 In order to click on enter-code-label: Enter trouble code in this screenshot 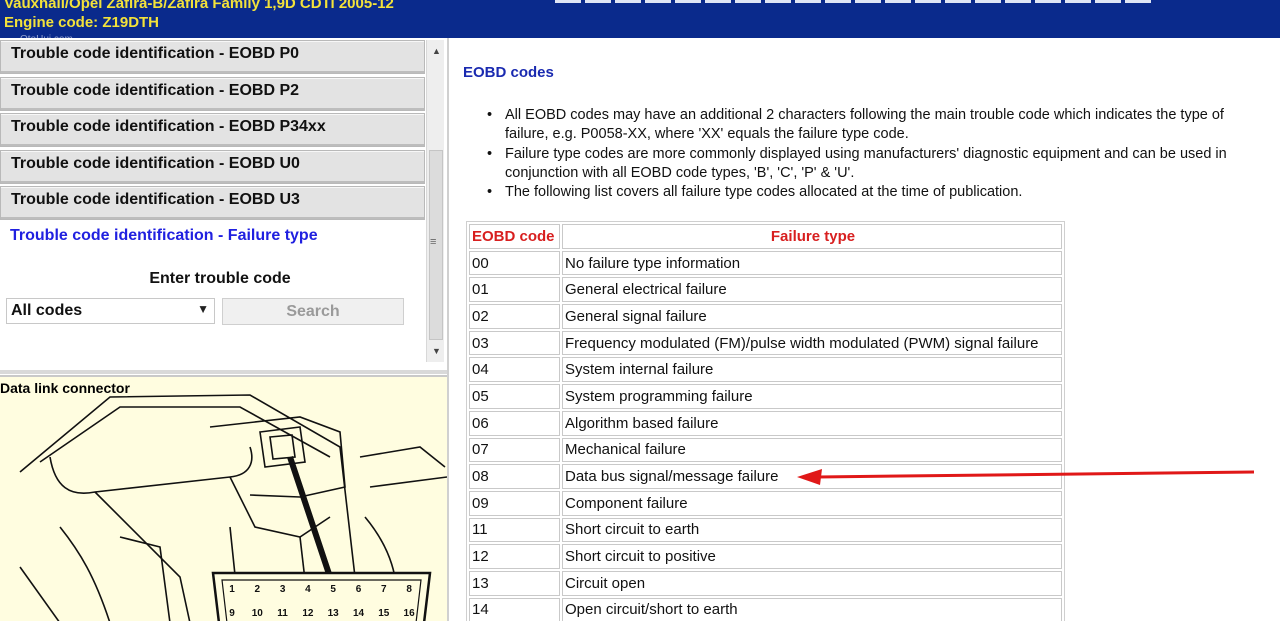, I will do `click(220, 278)`.